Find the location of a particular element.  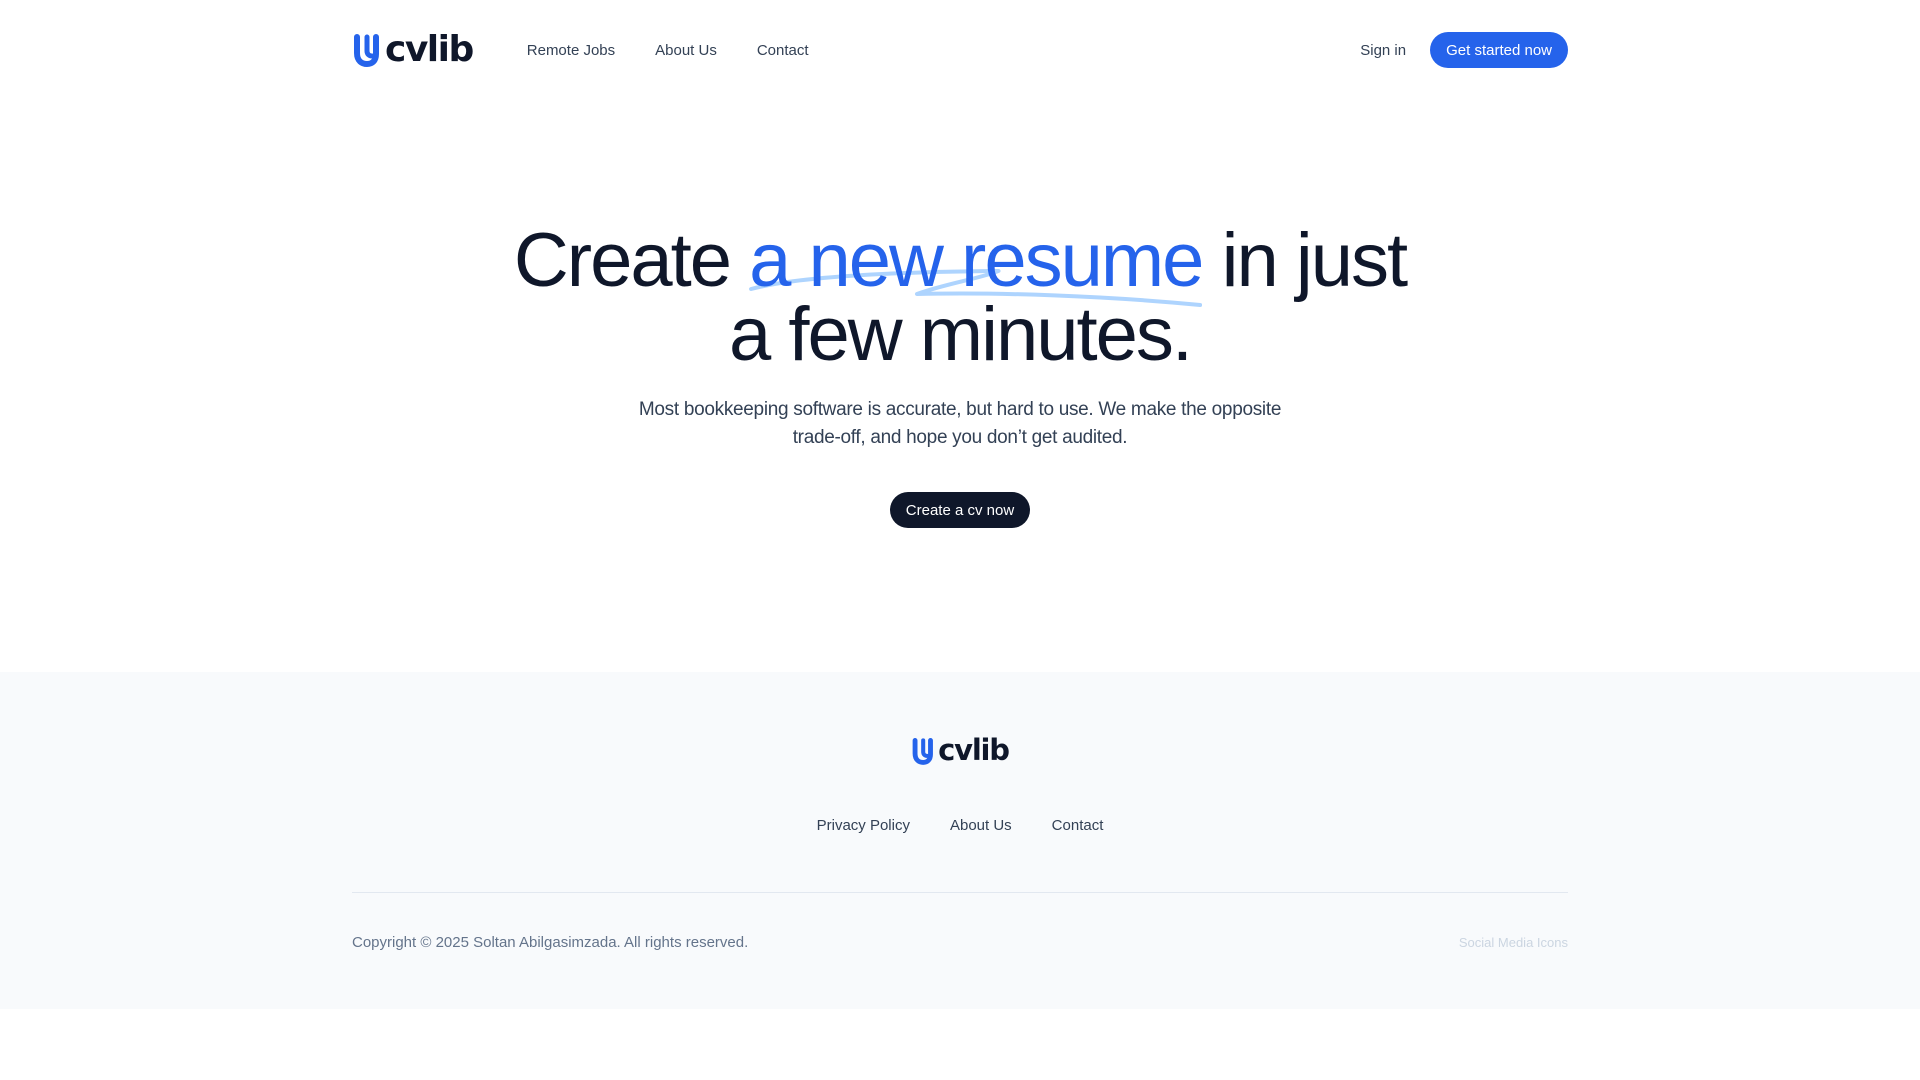

nav-about-us: About Us is located at coordinates (686, 50).